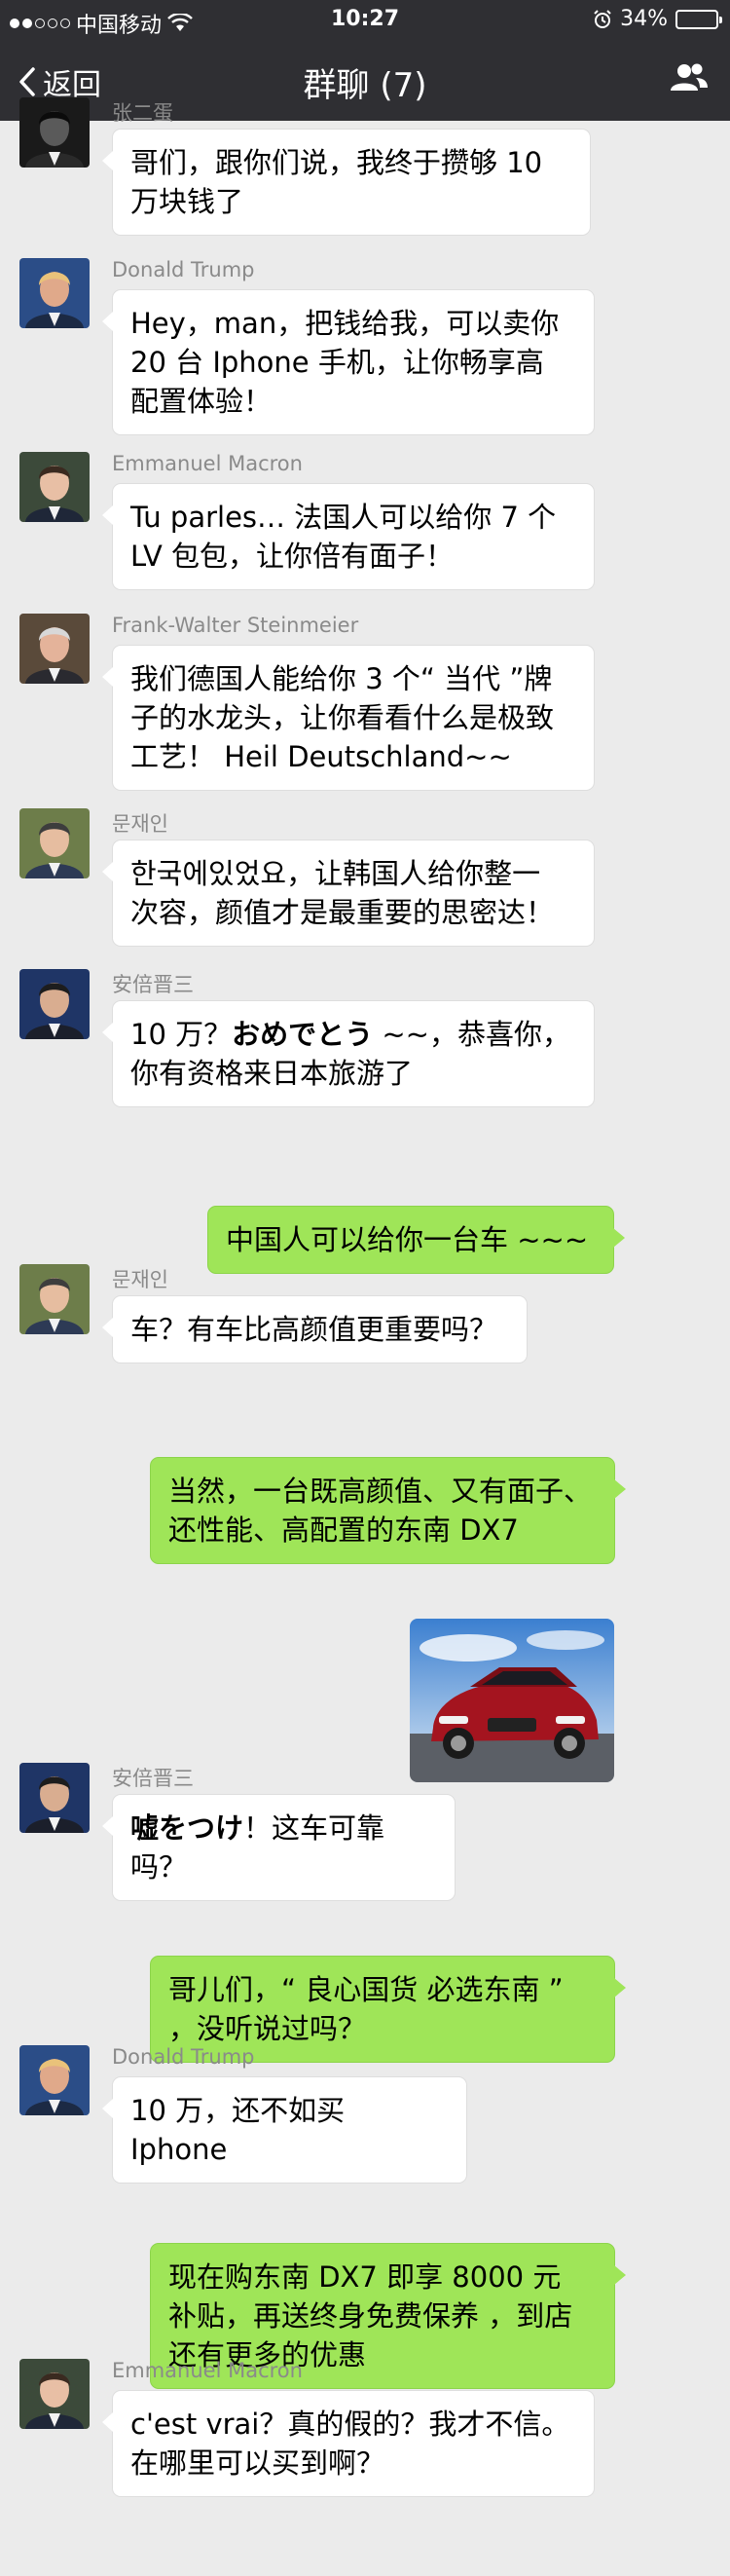 The image size is (730, 2576). What do you see at coordinates (343, 912) in the screenshot?
I see `message-line: 次容，颜值才是最重要的思密达！` at bounding box center [343, 912].